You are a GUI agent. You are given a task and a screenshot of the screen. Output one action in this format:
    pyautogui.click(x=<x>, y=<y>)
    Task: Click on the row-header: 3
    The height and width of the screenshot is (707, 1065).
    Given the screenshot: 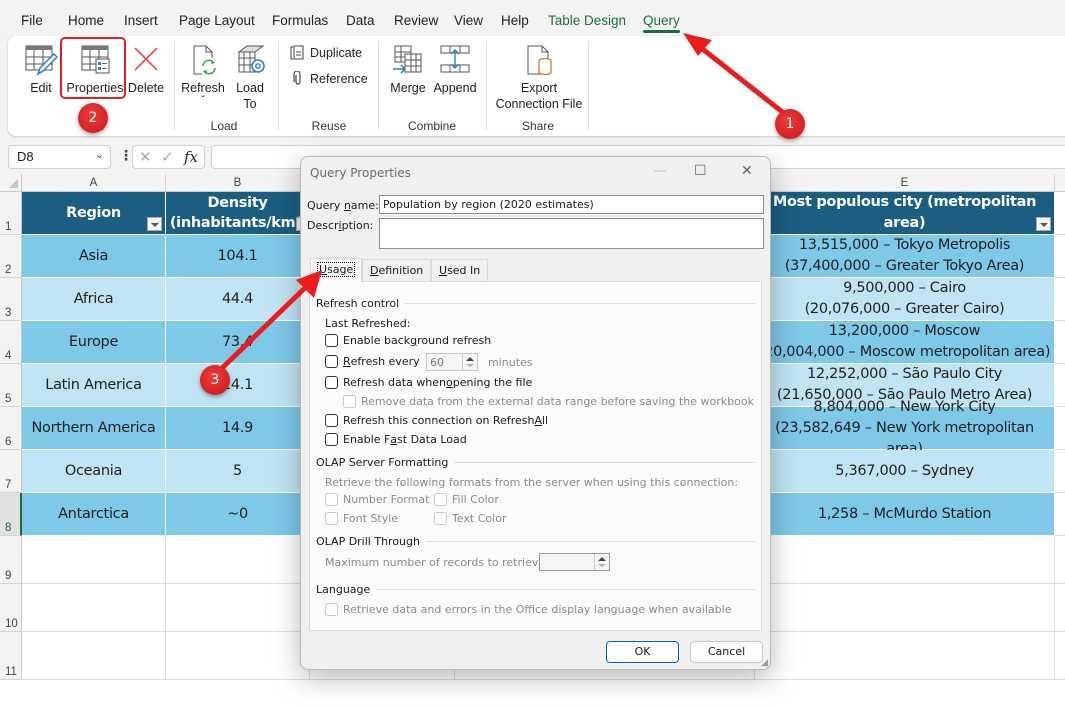 What is the action you would take?
    pyautogui.click(x=11, y=299)
    